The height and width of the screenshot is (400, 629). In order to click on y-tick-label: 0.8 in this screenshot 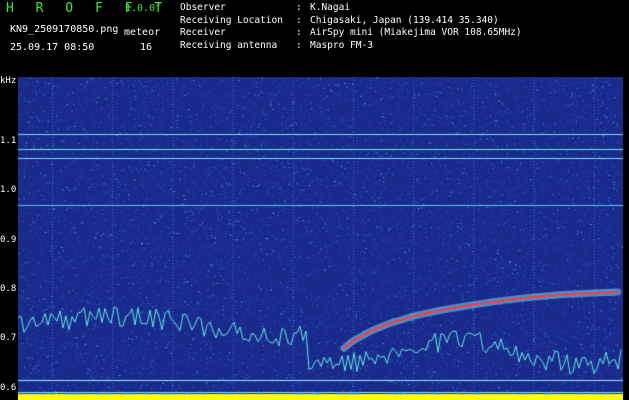, I will do `click(8, 289)`.